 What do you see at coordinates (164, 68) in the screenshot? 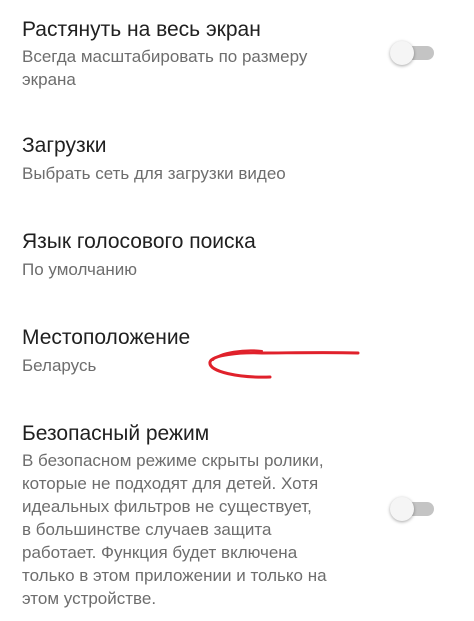
I see `setting-fullscreen-summary: Всегда масштабировать по размеру экрана` at bounding box center [164, 68].